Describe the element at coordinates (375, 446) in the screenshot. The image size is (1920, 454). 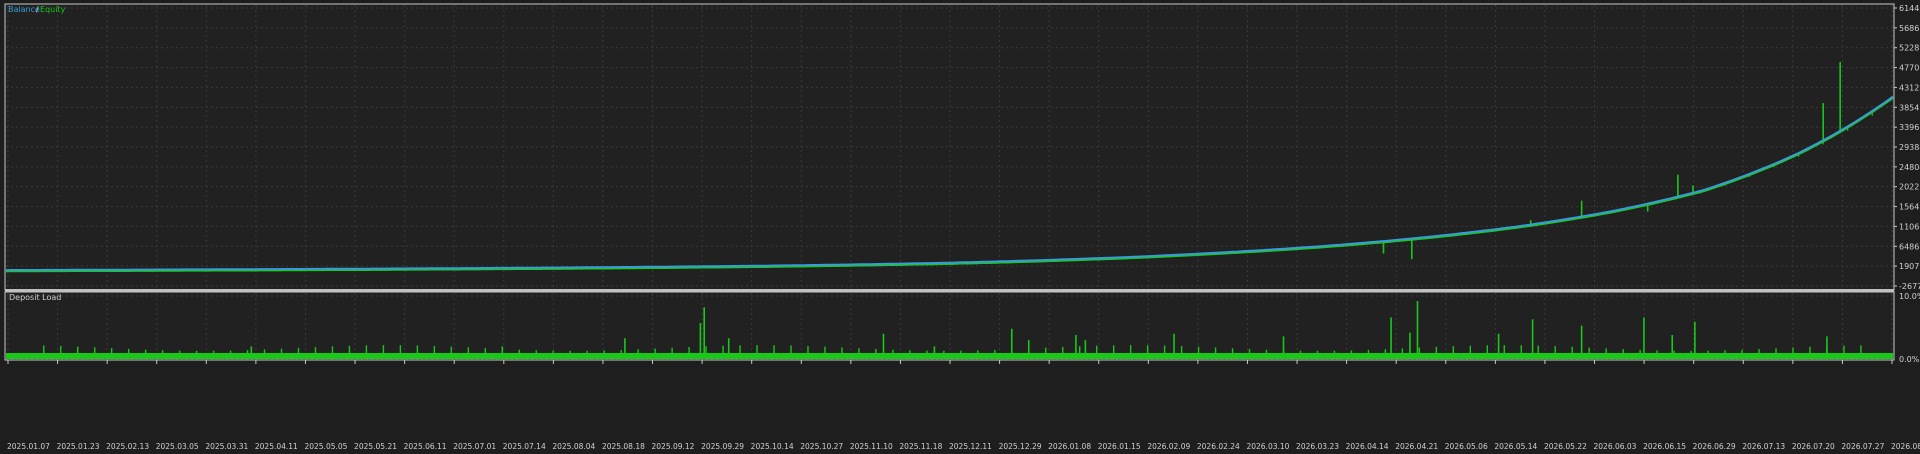
I see `x-tick-label: 2025.05.21` at that location.